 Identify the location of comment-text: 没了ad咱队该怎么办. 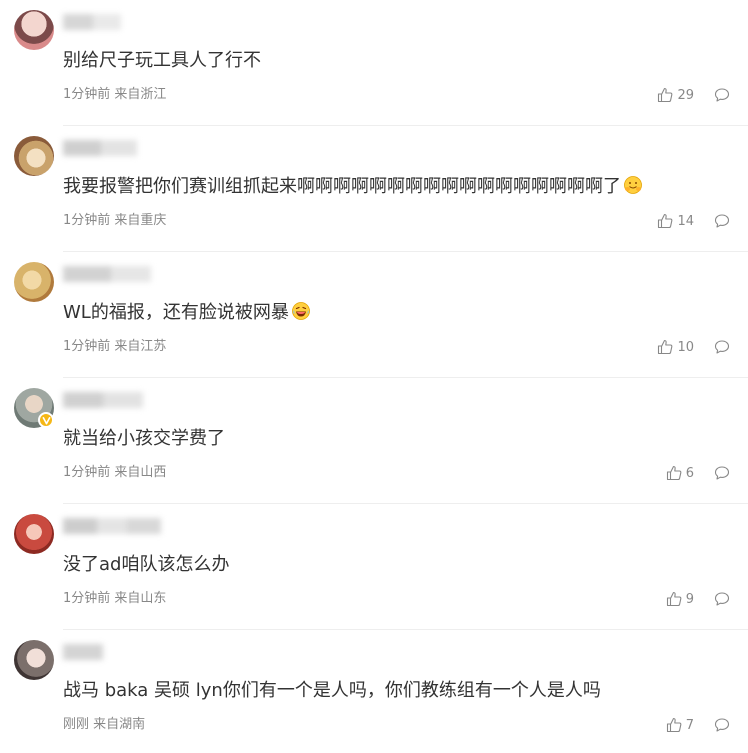
(146, 564).